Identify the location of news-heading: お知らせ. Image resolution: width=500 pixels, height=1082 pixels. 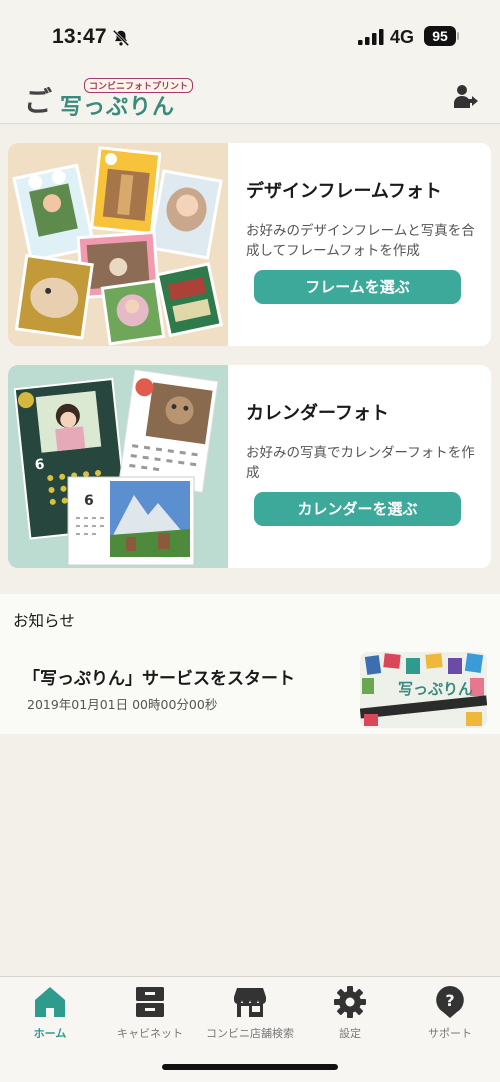
(44, 621).